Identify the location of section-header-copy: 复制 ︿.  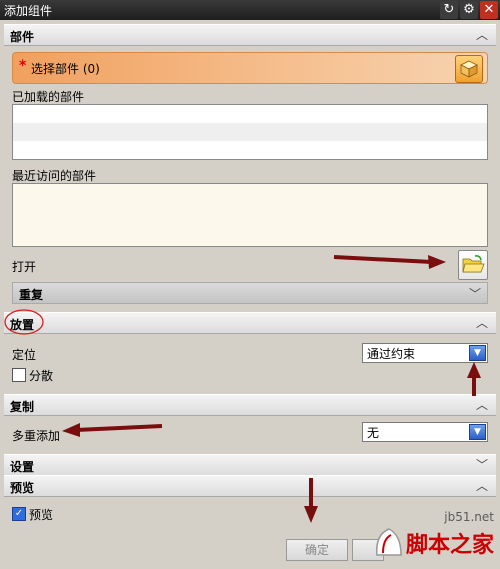
(250, 405).